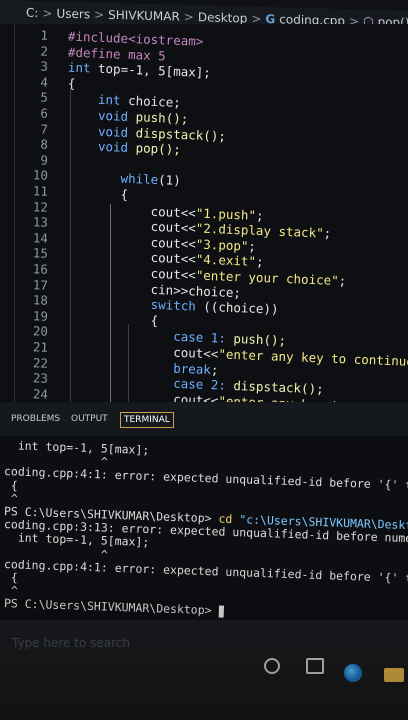 The height and width of the screenshot is (720, 408). What do you see at coordinates (44, 35) in the screenshot?
I see `line-number: 1` at bounding box center [44, 35].